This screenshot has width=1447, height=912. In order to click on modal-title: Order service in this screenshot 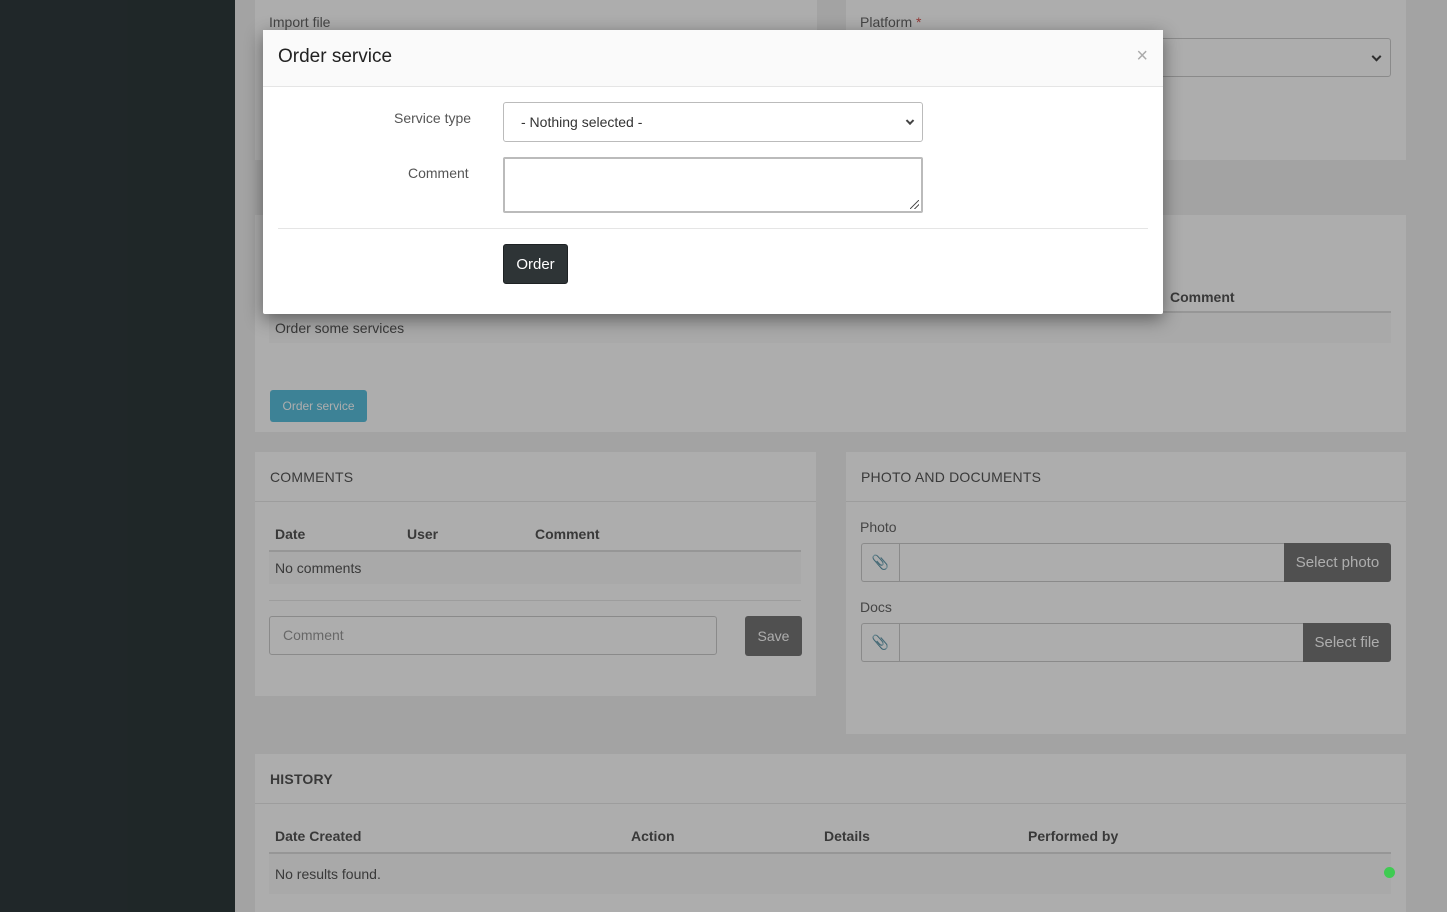, I will do `click(335, 56)`.